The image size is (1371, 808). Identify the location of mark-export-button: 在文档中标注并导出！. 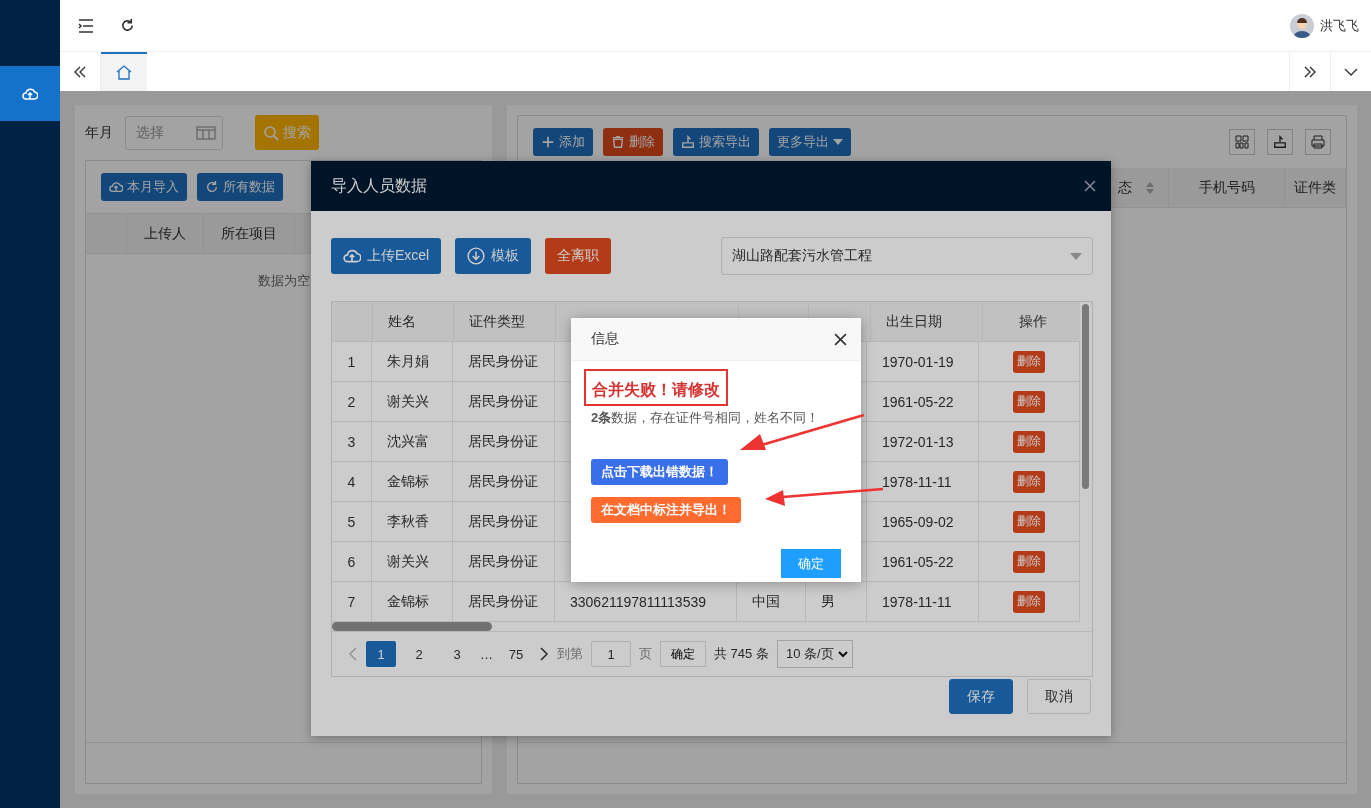
(666, 510).